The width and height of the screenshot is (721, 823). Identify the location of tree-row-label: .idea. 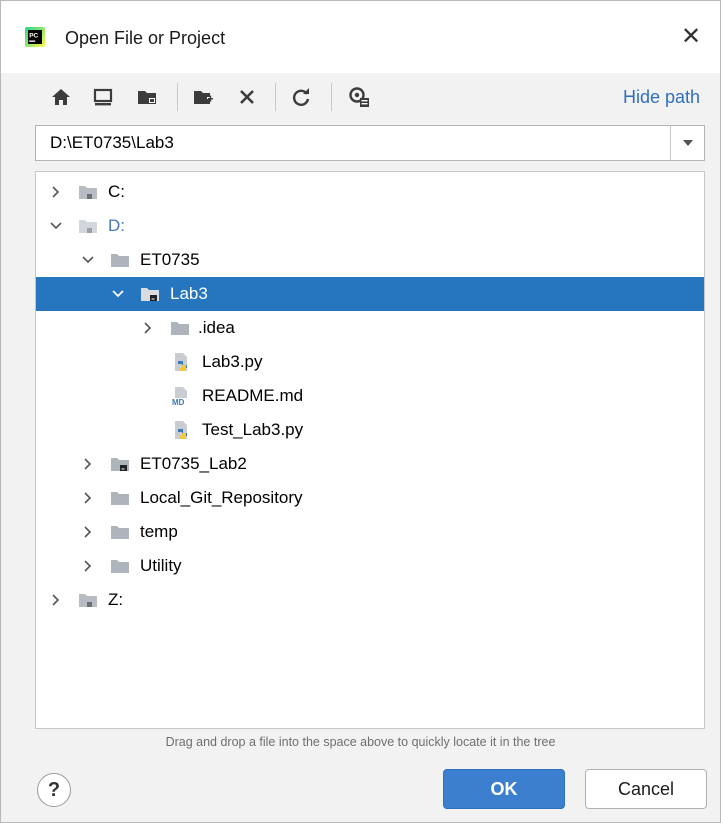
(216, 327).